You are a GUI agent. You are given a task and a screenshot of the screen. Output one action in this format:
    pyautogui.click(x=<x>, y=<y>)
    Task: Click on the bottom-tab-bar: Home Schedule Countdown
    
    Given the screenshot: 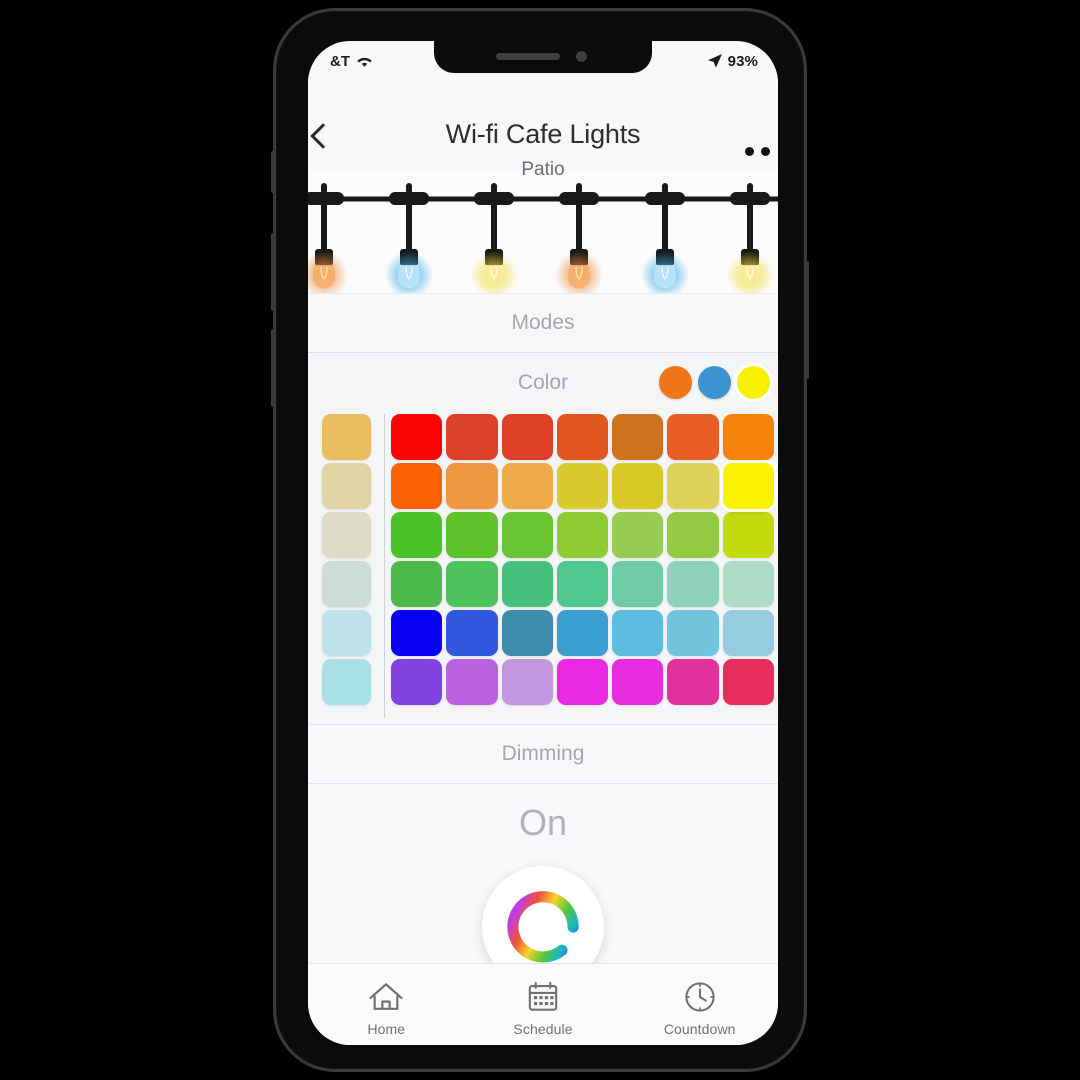 What is the action you would take?
    pyautogui.click(x=543, y=1004)
    